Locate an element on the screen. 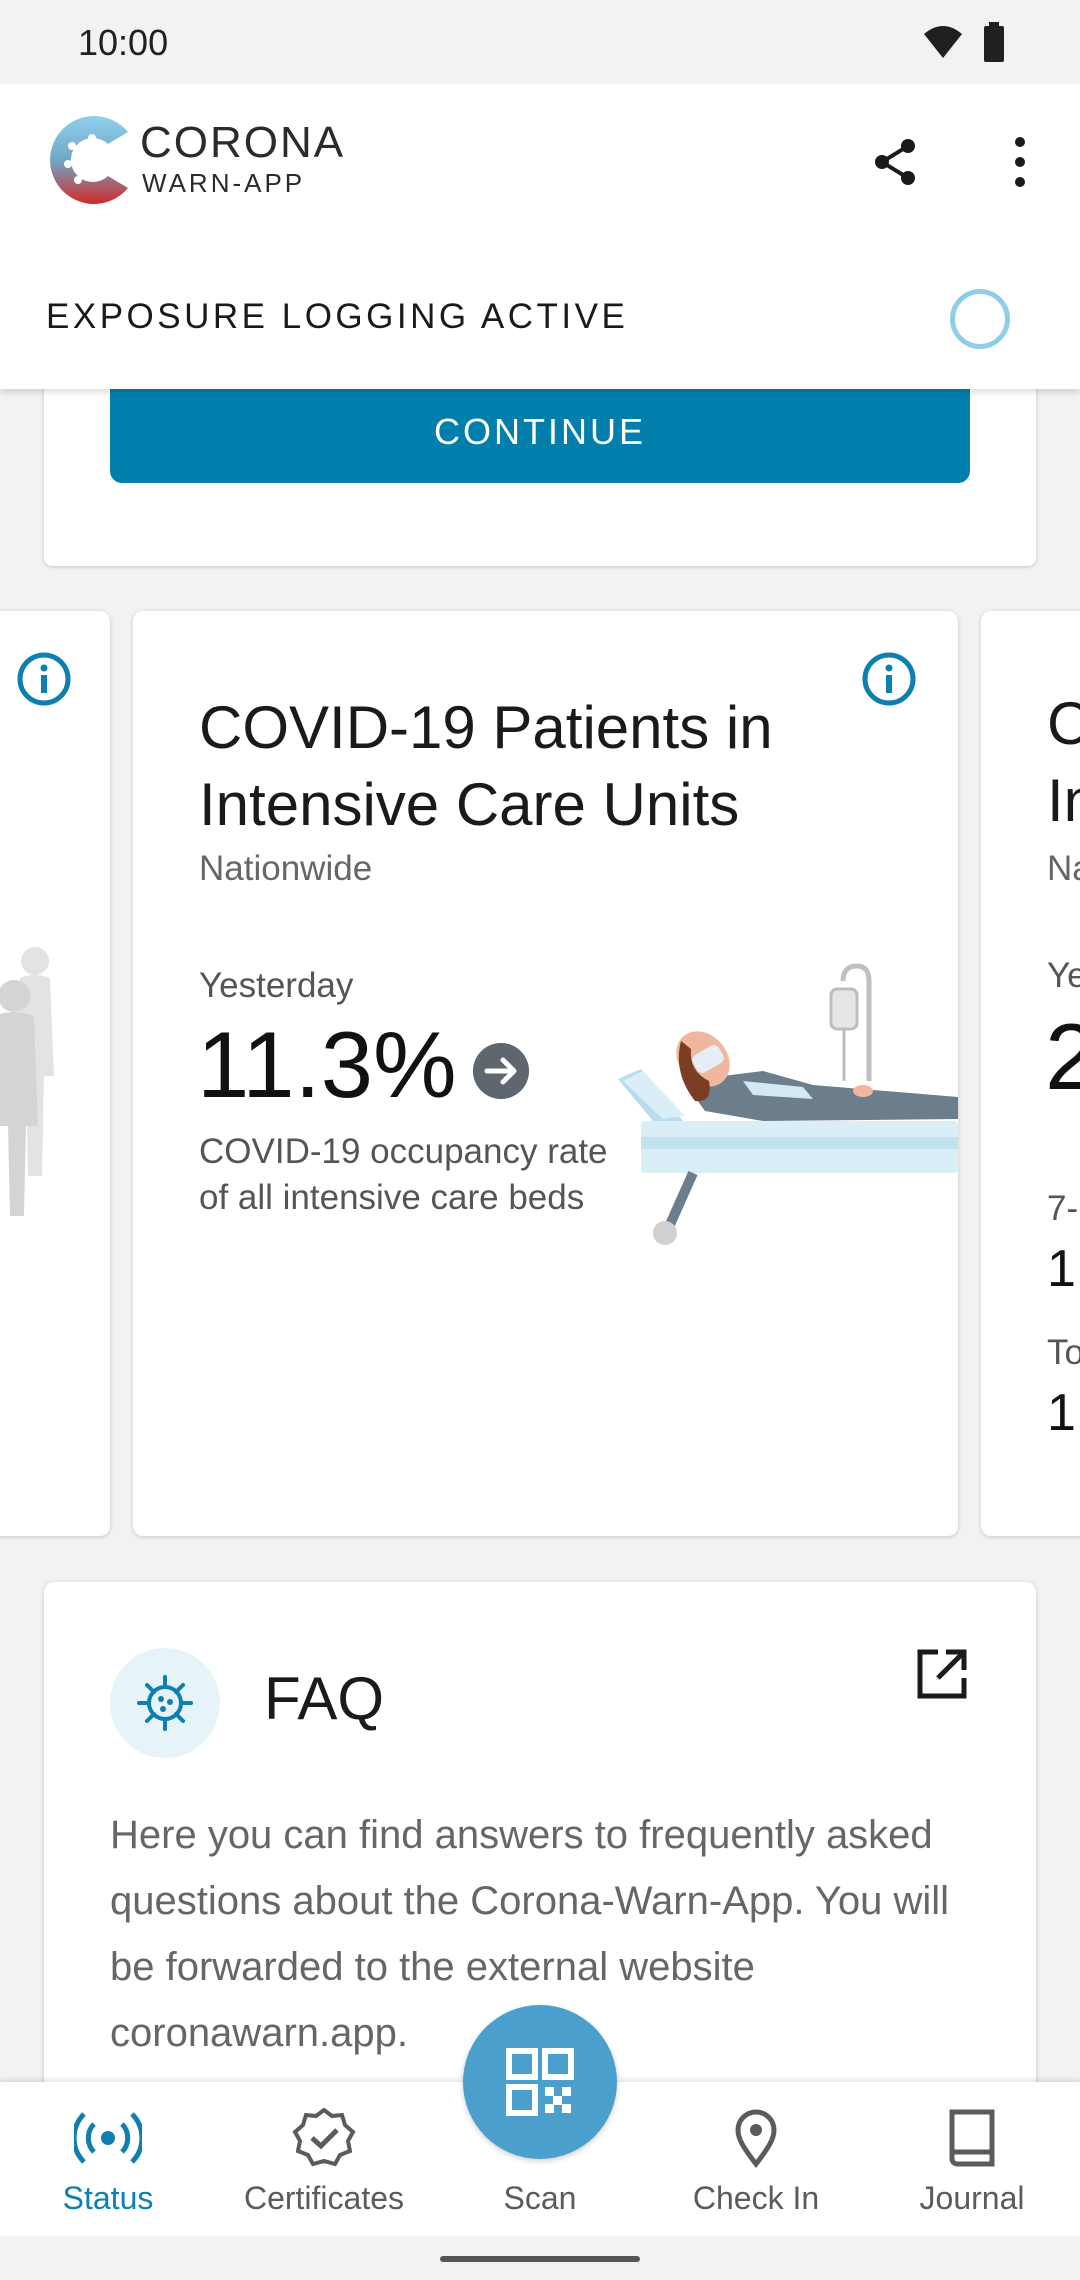  nav-check-in-label: Check In is located at coordinates (756, 2198).